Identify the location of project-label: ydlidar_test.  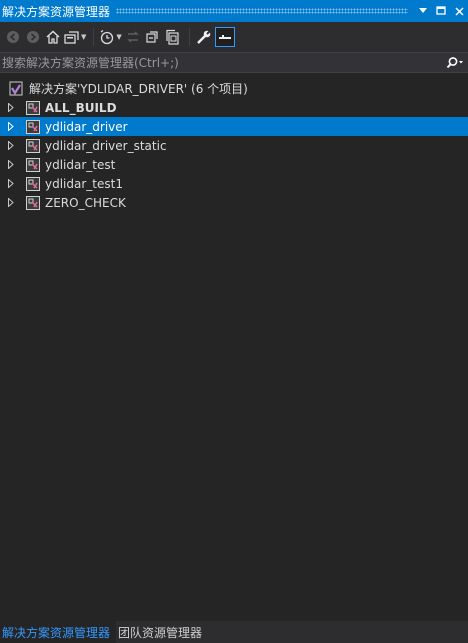
(80, 164).